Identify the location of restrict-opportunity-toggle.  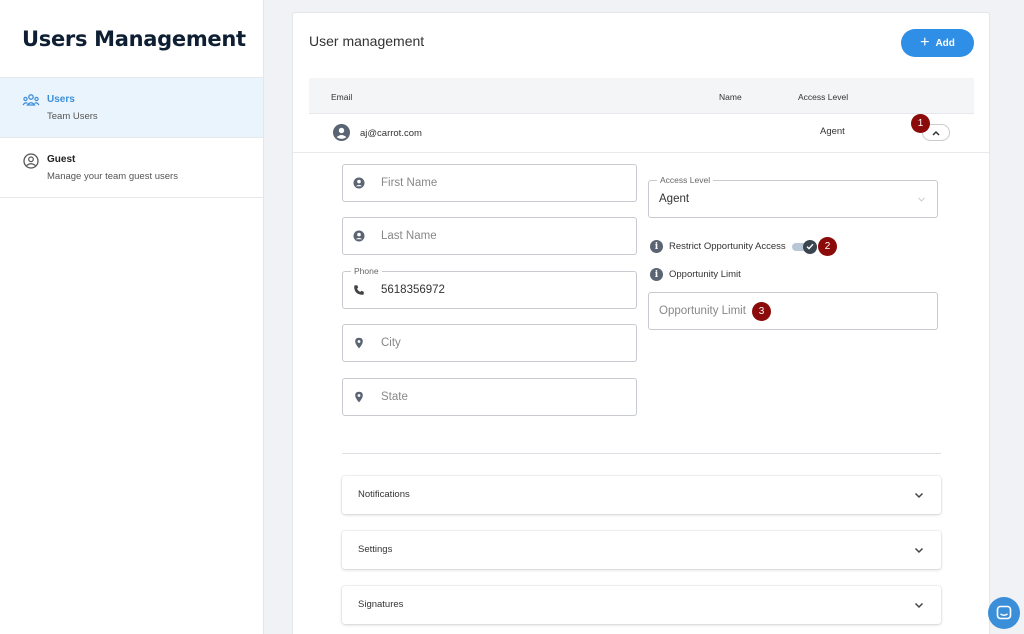
(804, 246).